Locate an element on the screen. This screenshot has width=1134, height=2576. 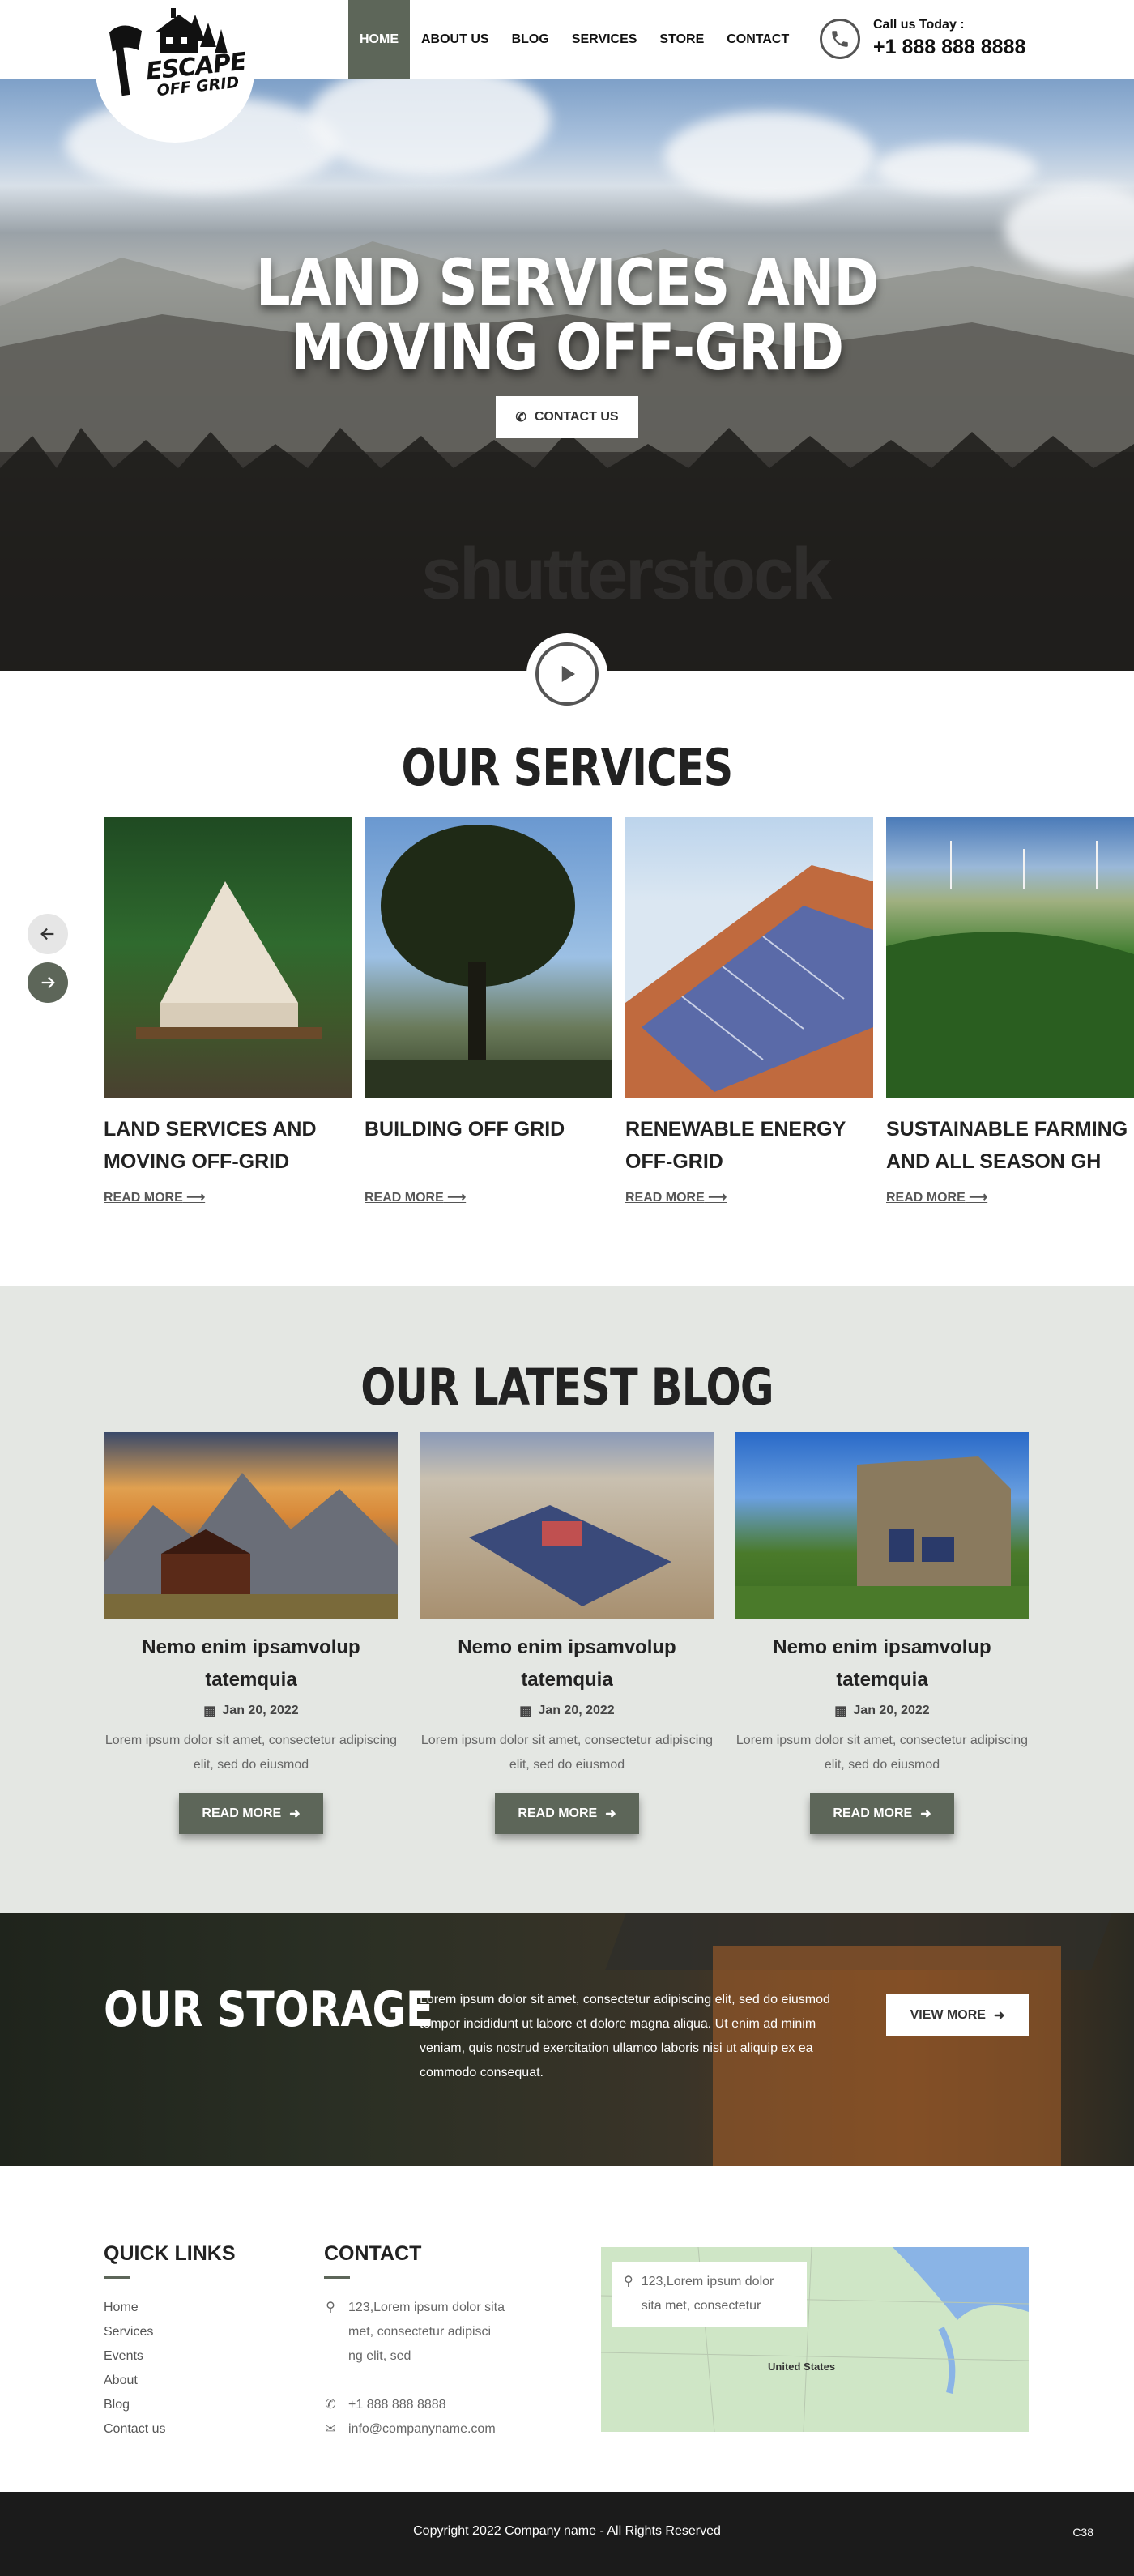
service-title: LAND SERVICES AND MOVING OFF-GRID is located at coordinates (210, 1145).